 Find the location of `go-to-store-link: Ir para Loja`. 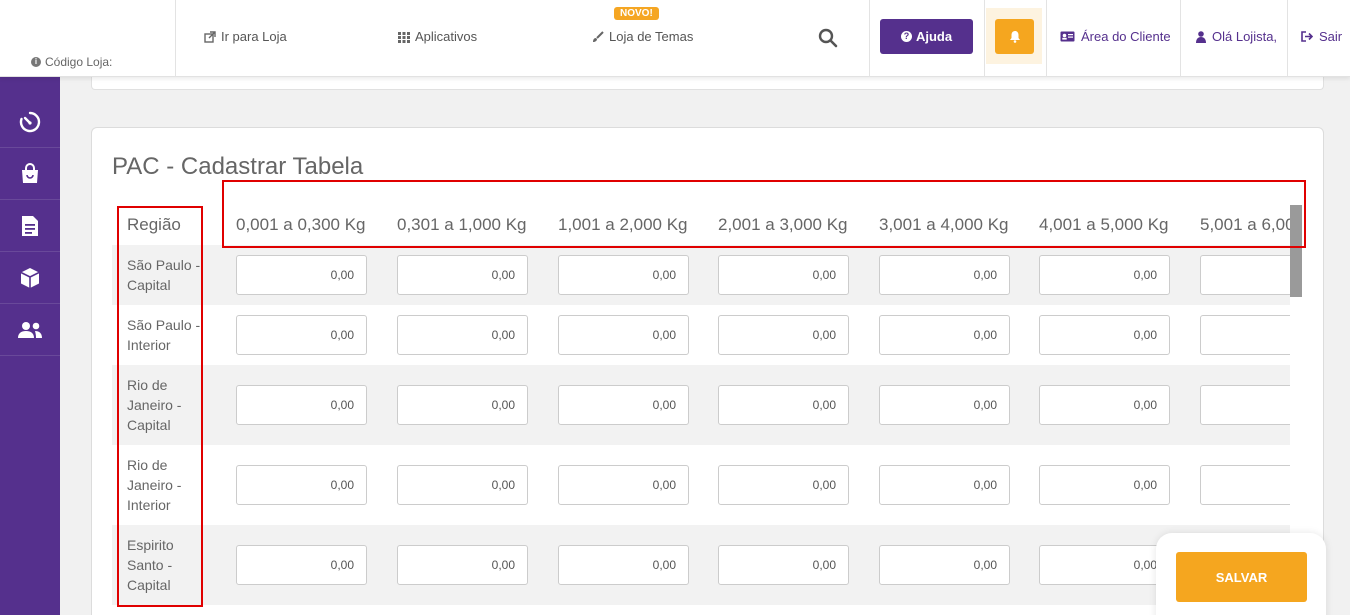

go-to-store-link: Ir para Loja is located at coordinates (245, 36).